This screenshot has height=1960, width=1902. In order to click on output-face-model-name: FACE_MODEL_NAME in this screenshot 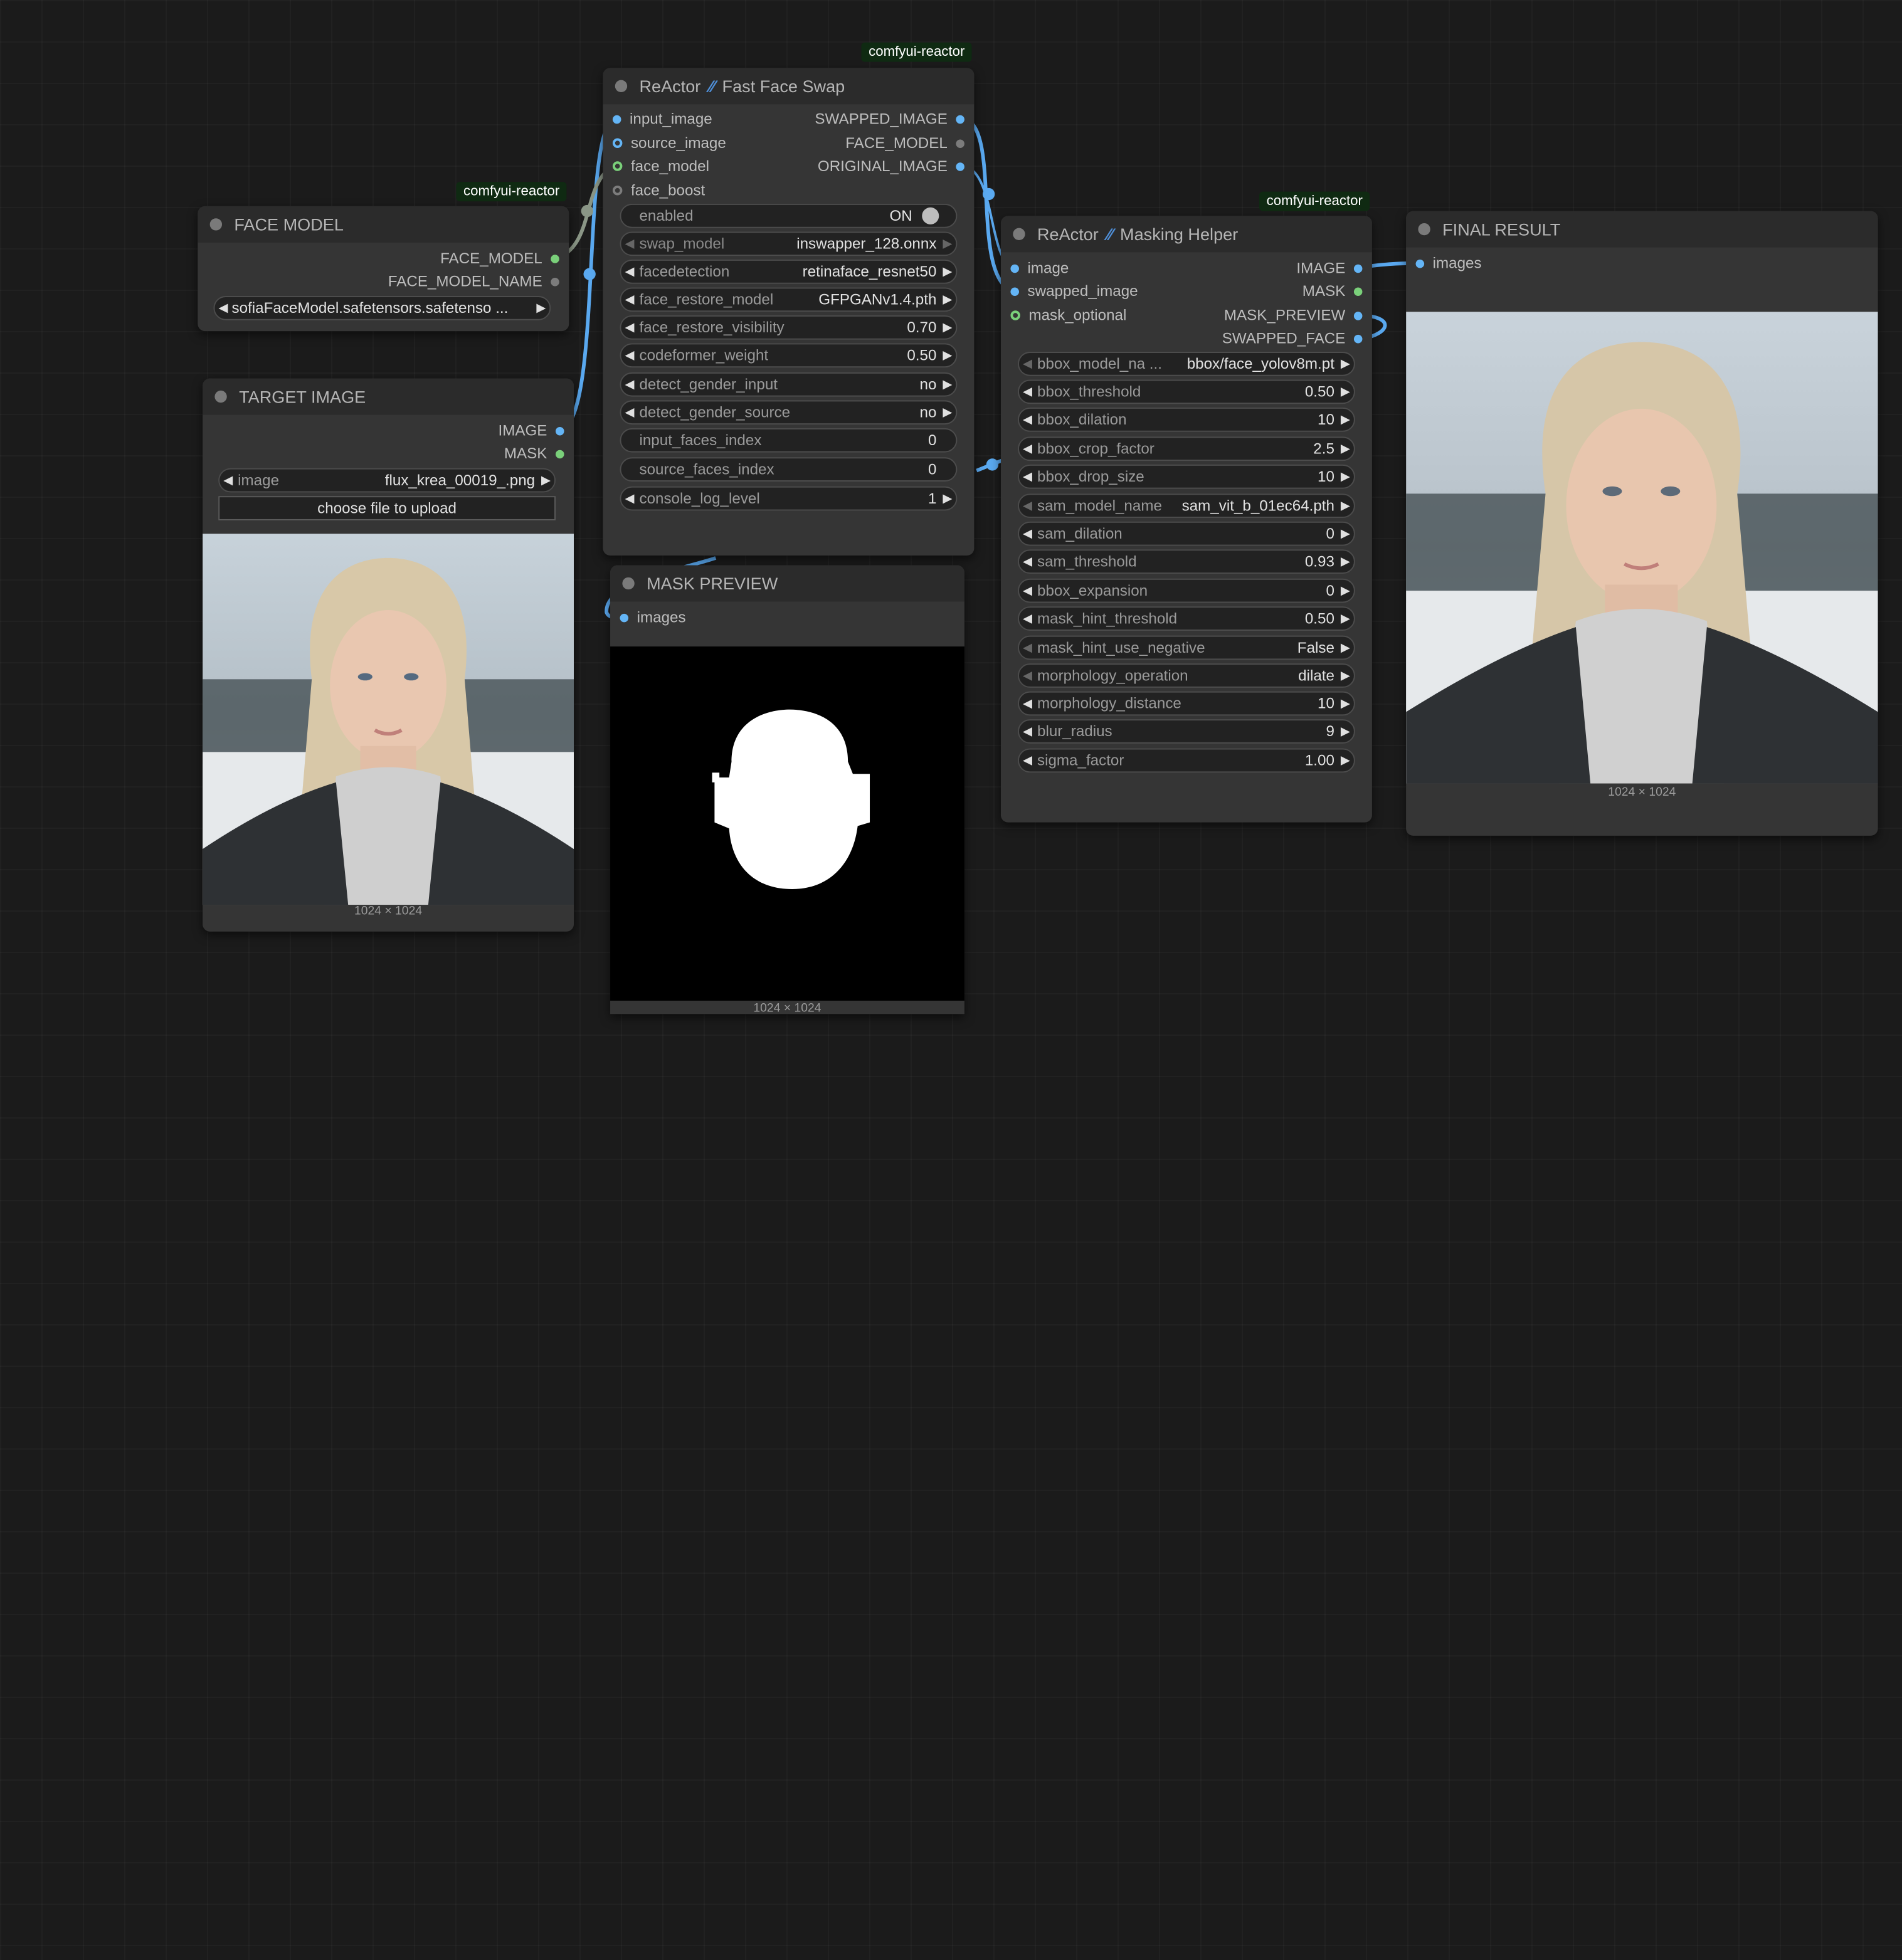, I will do `click(473, 281)`.